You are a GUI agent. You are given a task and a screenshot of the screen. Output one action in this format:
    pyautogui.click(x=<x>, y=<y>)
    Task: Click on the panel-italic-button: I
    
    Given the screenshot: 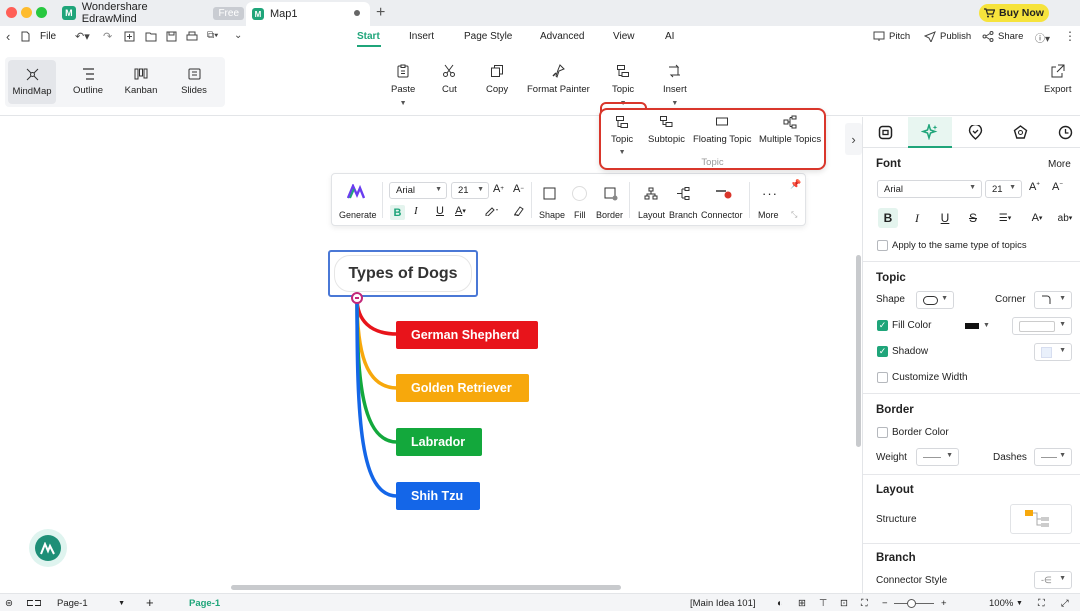 What is the action you would take?
    pyautogui.click(x=917, y=218)
    